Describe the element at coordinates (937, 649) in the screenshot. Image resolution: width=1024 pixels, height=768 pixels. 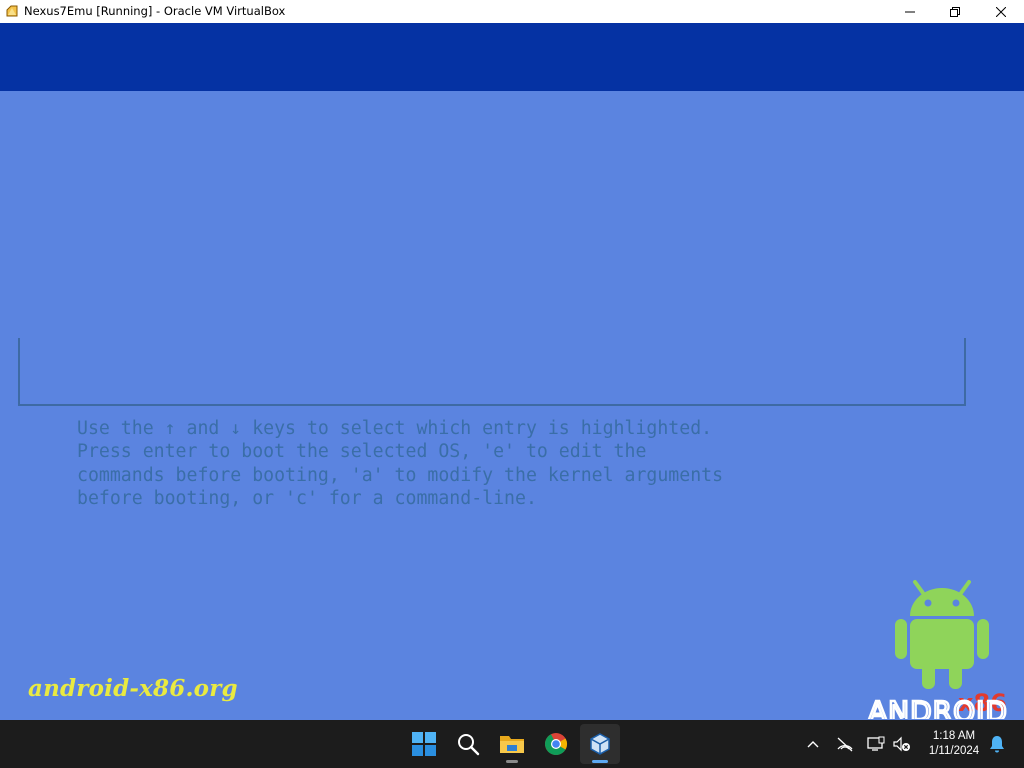
I see `android-x86-logo-icon: x86 ANDROID` at that location.